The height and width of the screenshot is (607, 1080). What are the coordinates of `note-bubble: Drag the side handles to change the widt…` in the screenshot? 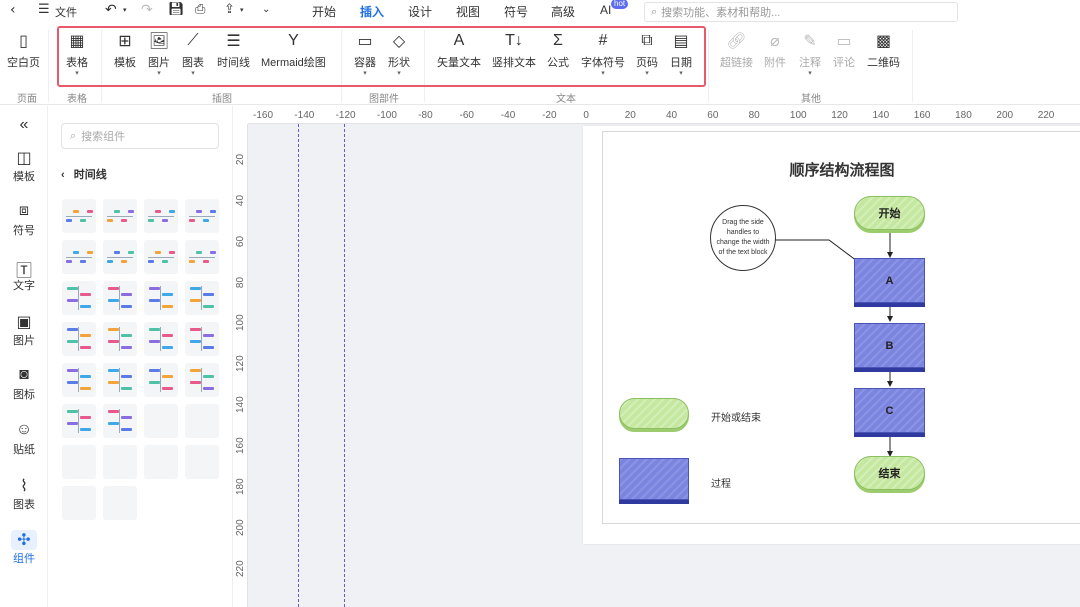 It's located at (743, 238).